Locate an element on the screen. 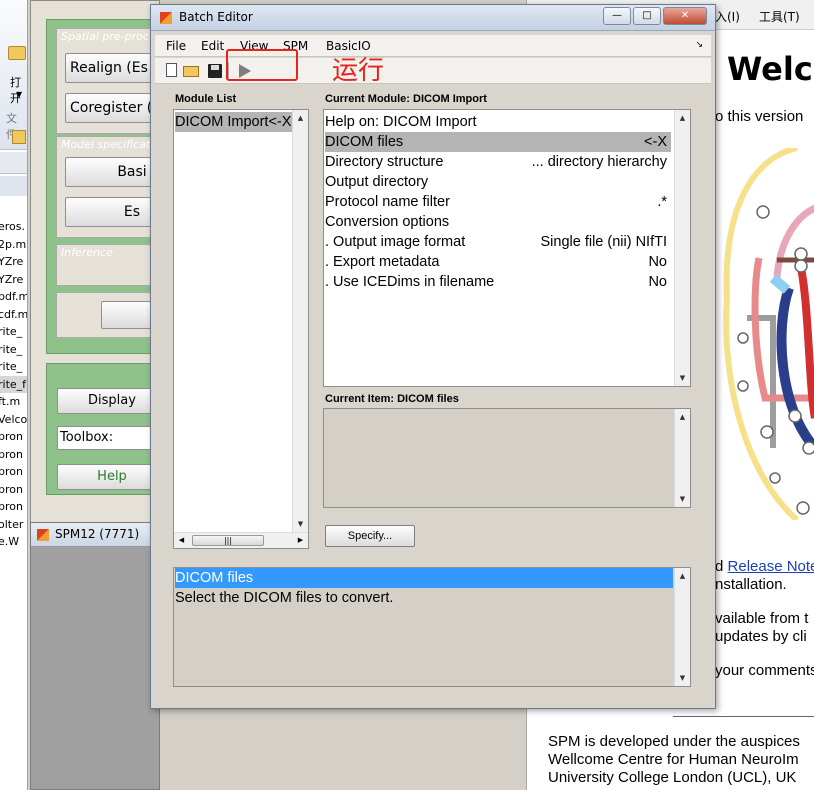 The image size is (814, 790). chevron-down-icon: ▼ is located at coordinates (19, 94).